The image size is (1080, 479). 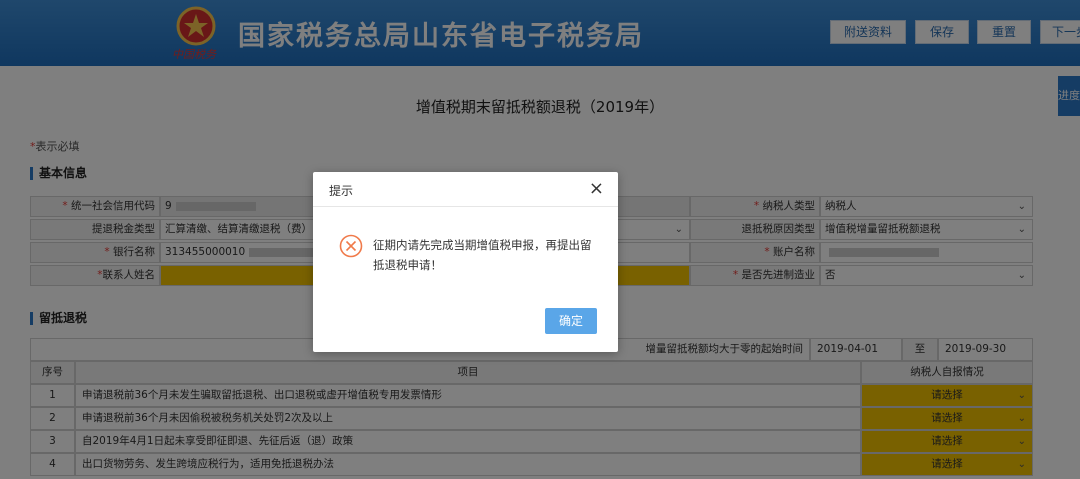 What do you see at coordinates (341, 191) in the screenshot?
I see `dialog-title: 提示` at bounding box center [341, 191].